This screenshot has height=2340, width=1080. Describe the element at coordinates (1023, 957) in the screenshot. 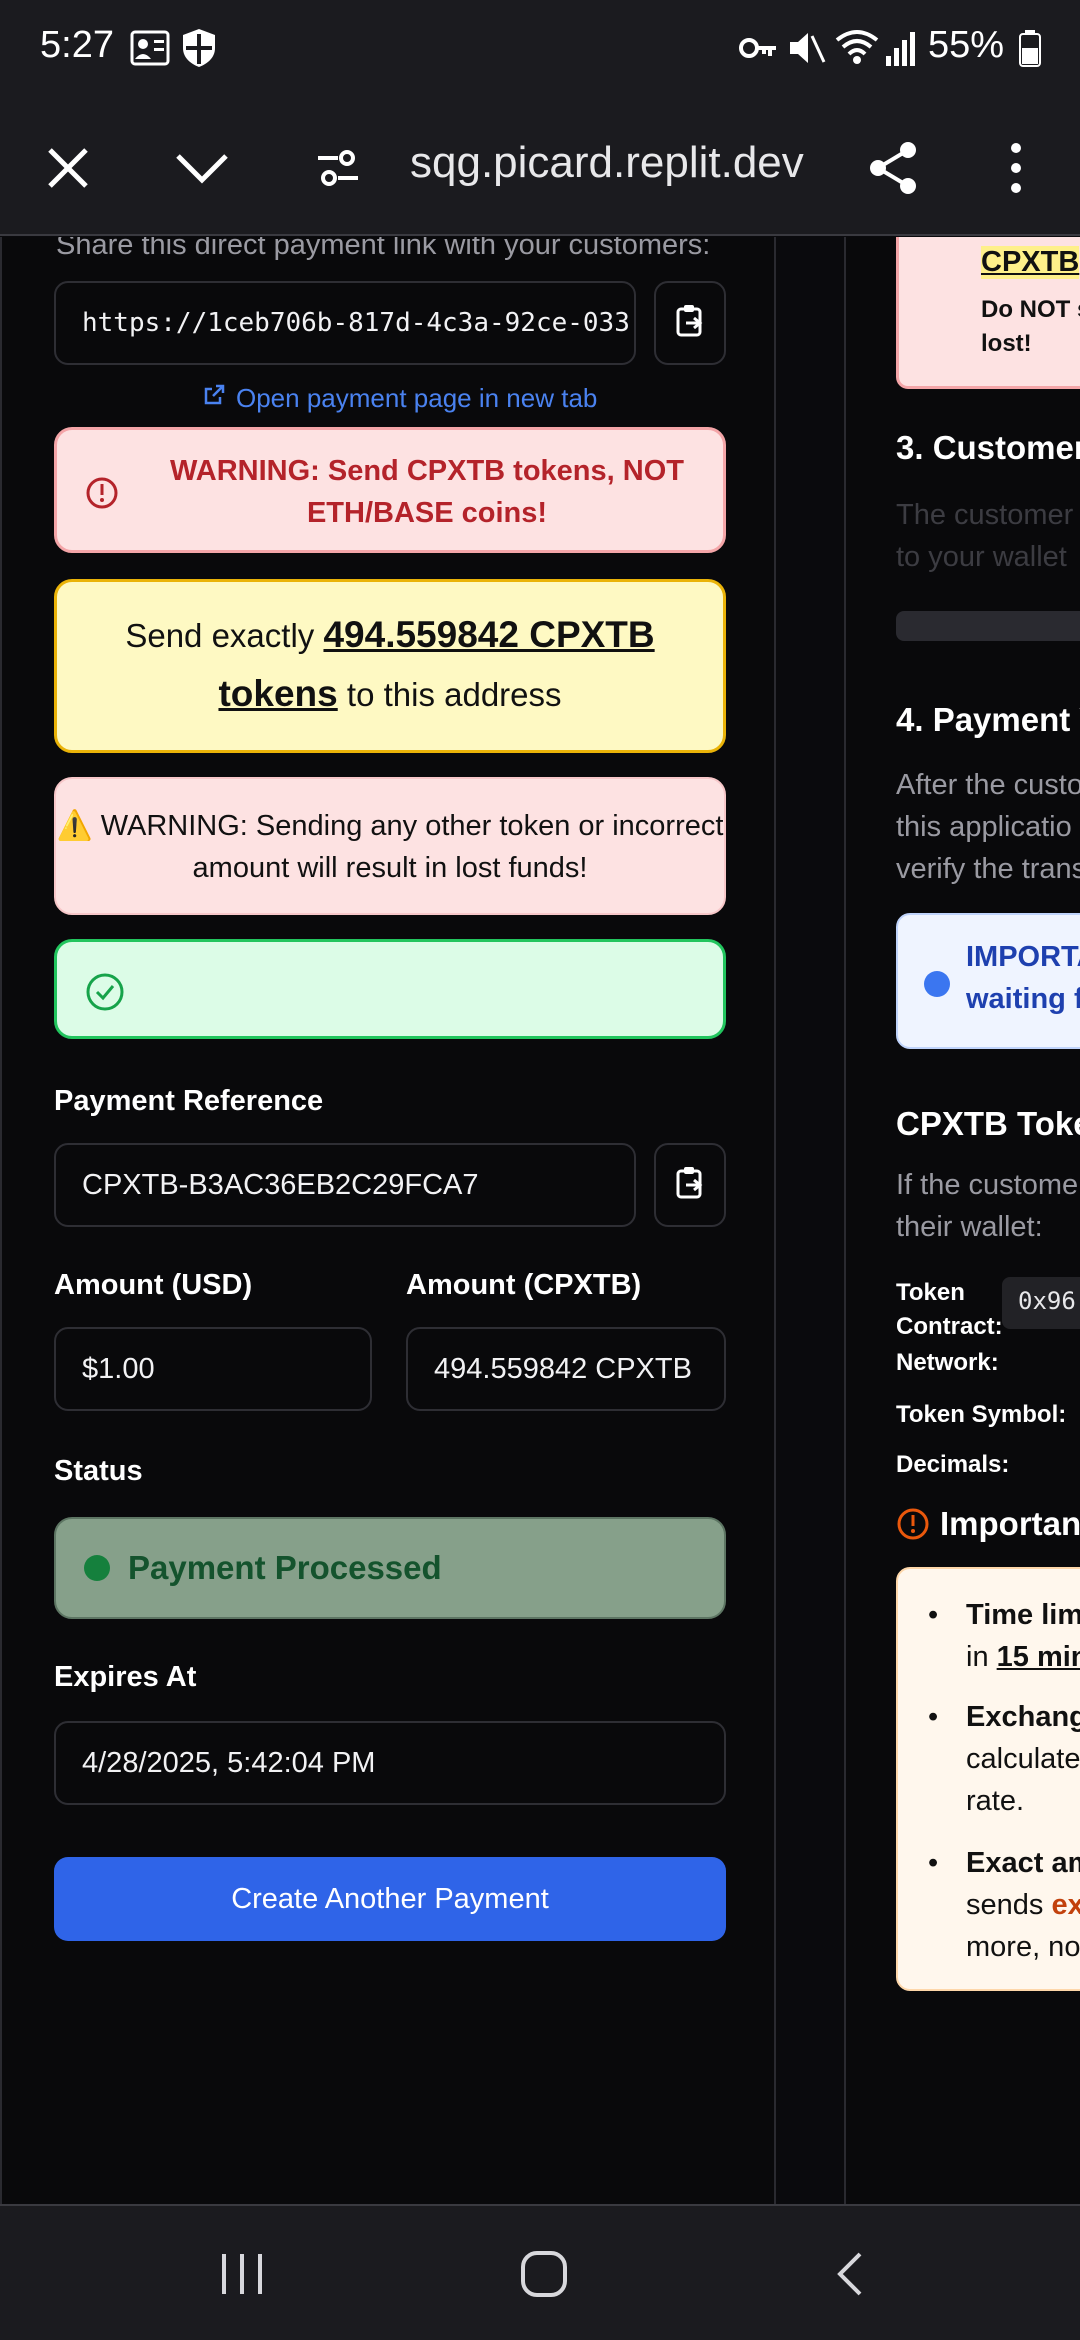

I see `important-info-line-1: IMPORTA` at that location.